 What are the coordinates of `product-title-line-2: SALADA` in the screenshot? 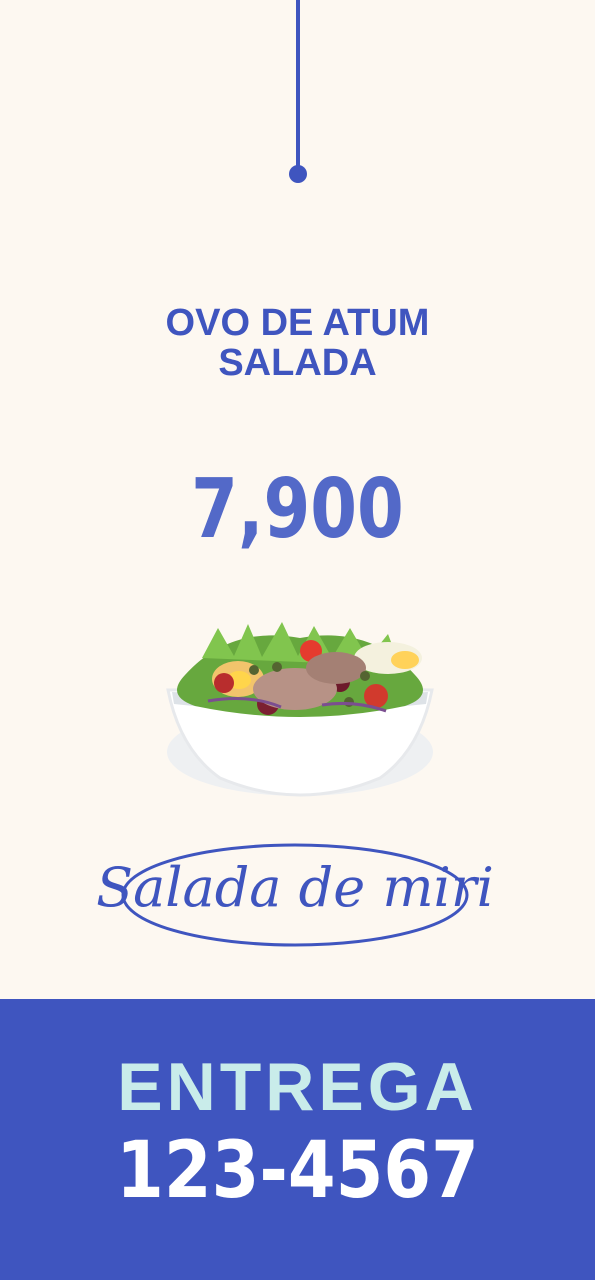 It's located at (297, 363).